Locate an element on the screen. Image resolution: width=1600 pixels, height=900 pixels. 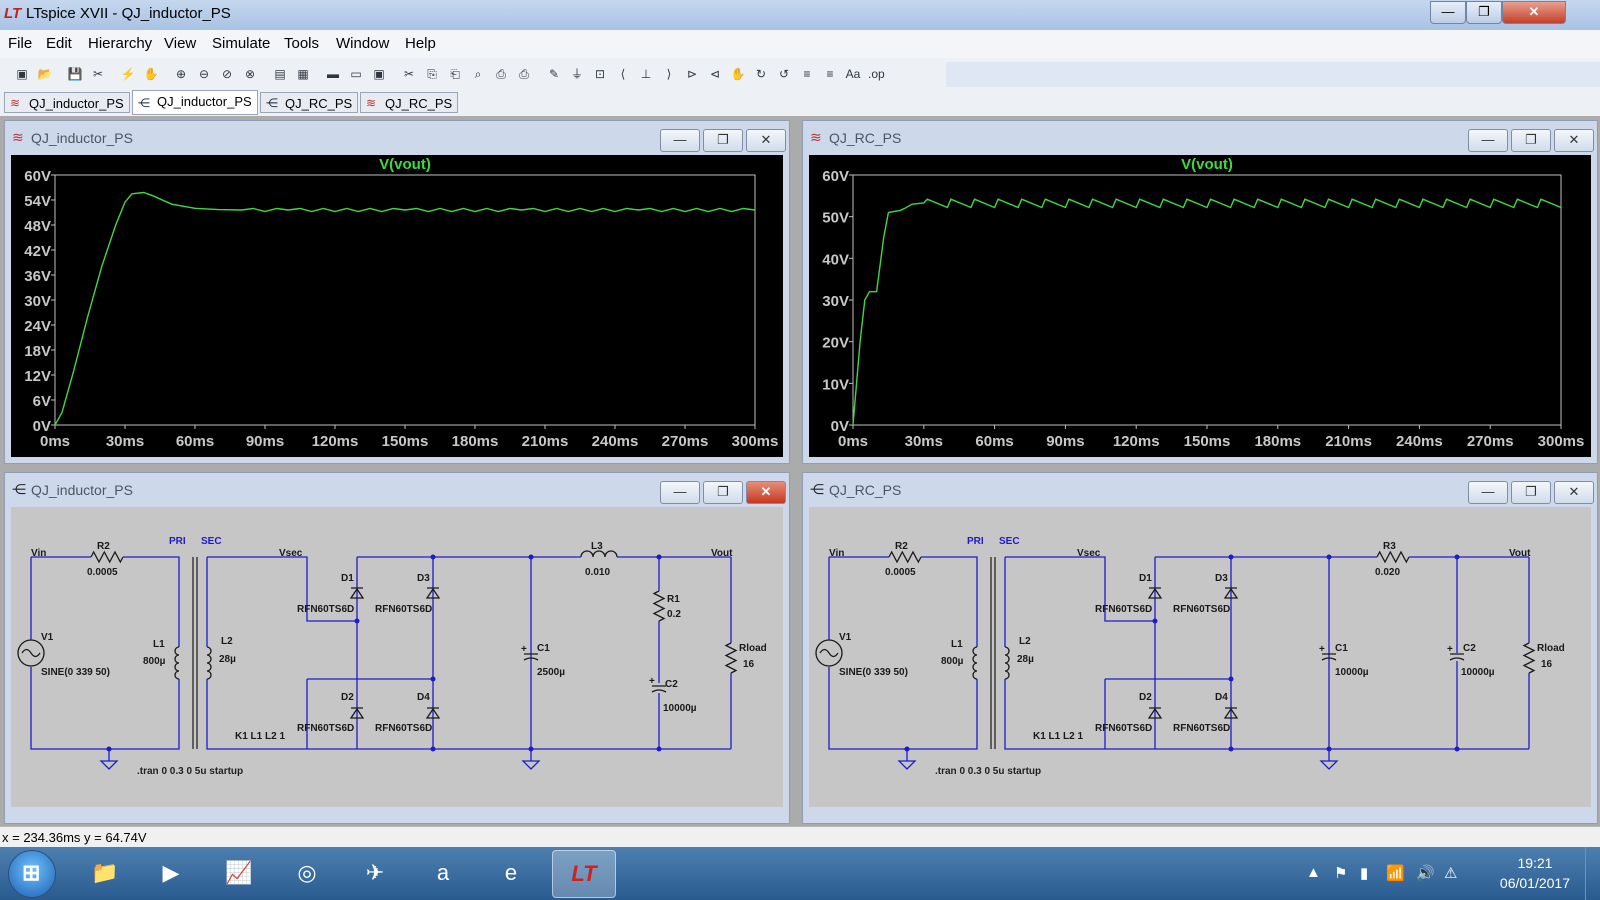
minimize-button: — is located at coordinates (1448, 12).